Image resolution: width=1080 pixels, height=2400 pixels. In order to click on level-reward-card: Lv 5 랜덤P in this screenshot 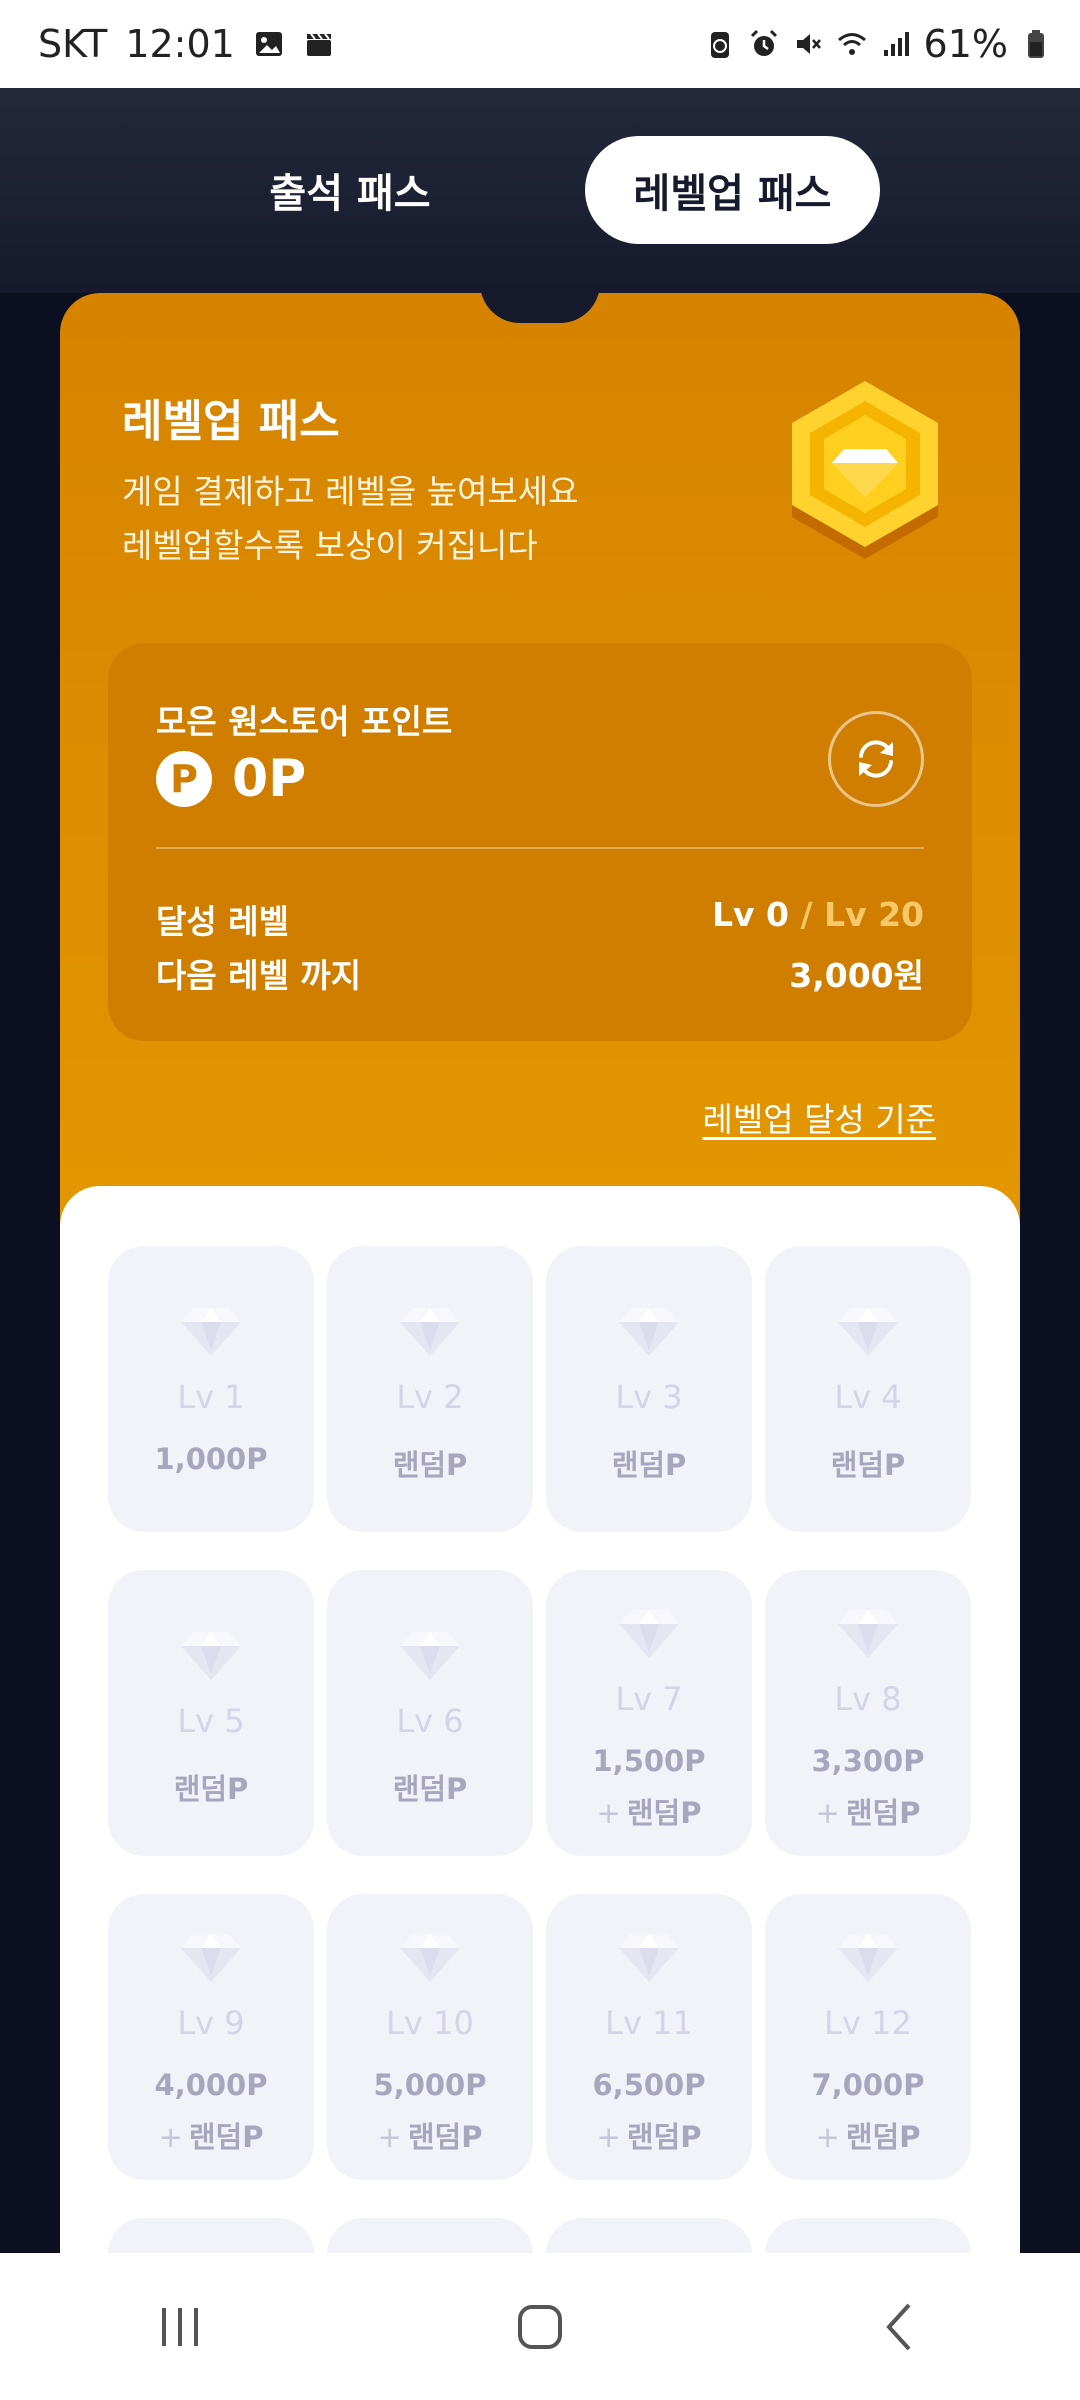, I will do `click(211, 1713)`.